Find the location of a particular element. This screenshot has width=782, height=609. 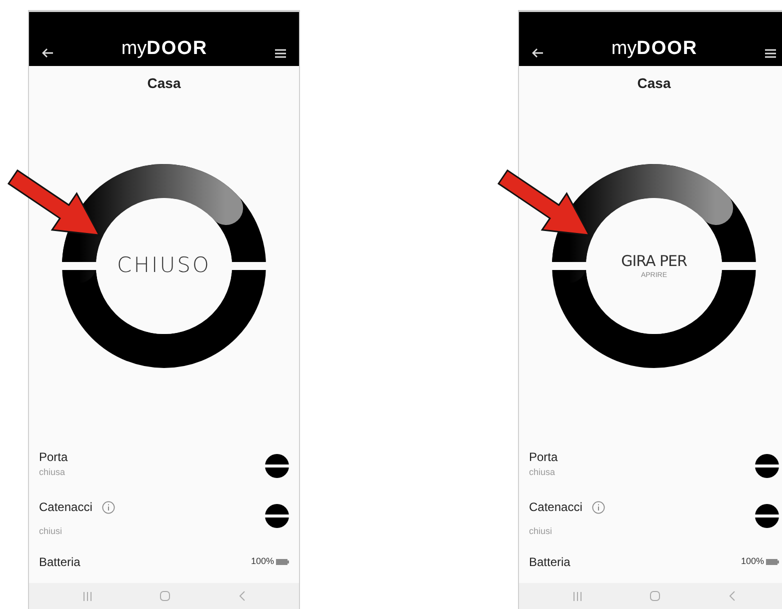

dial-label: CHIUSO is located at coordinates (164, 266).